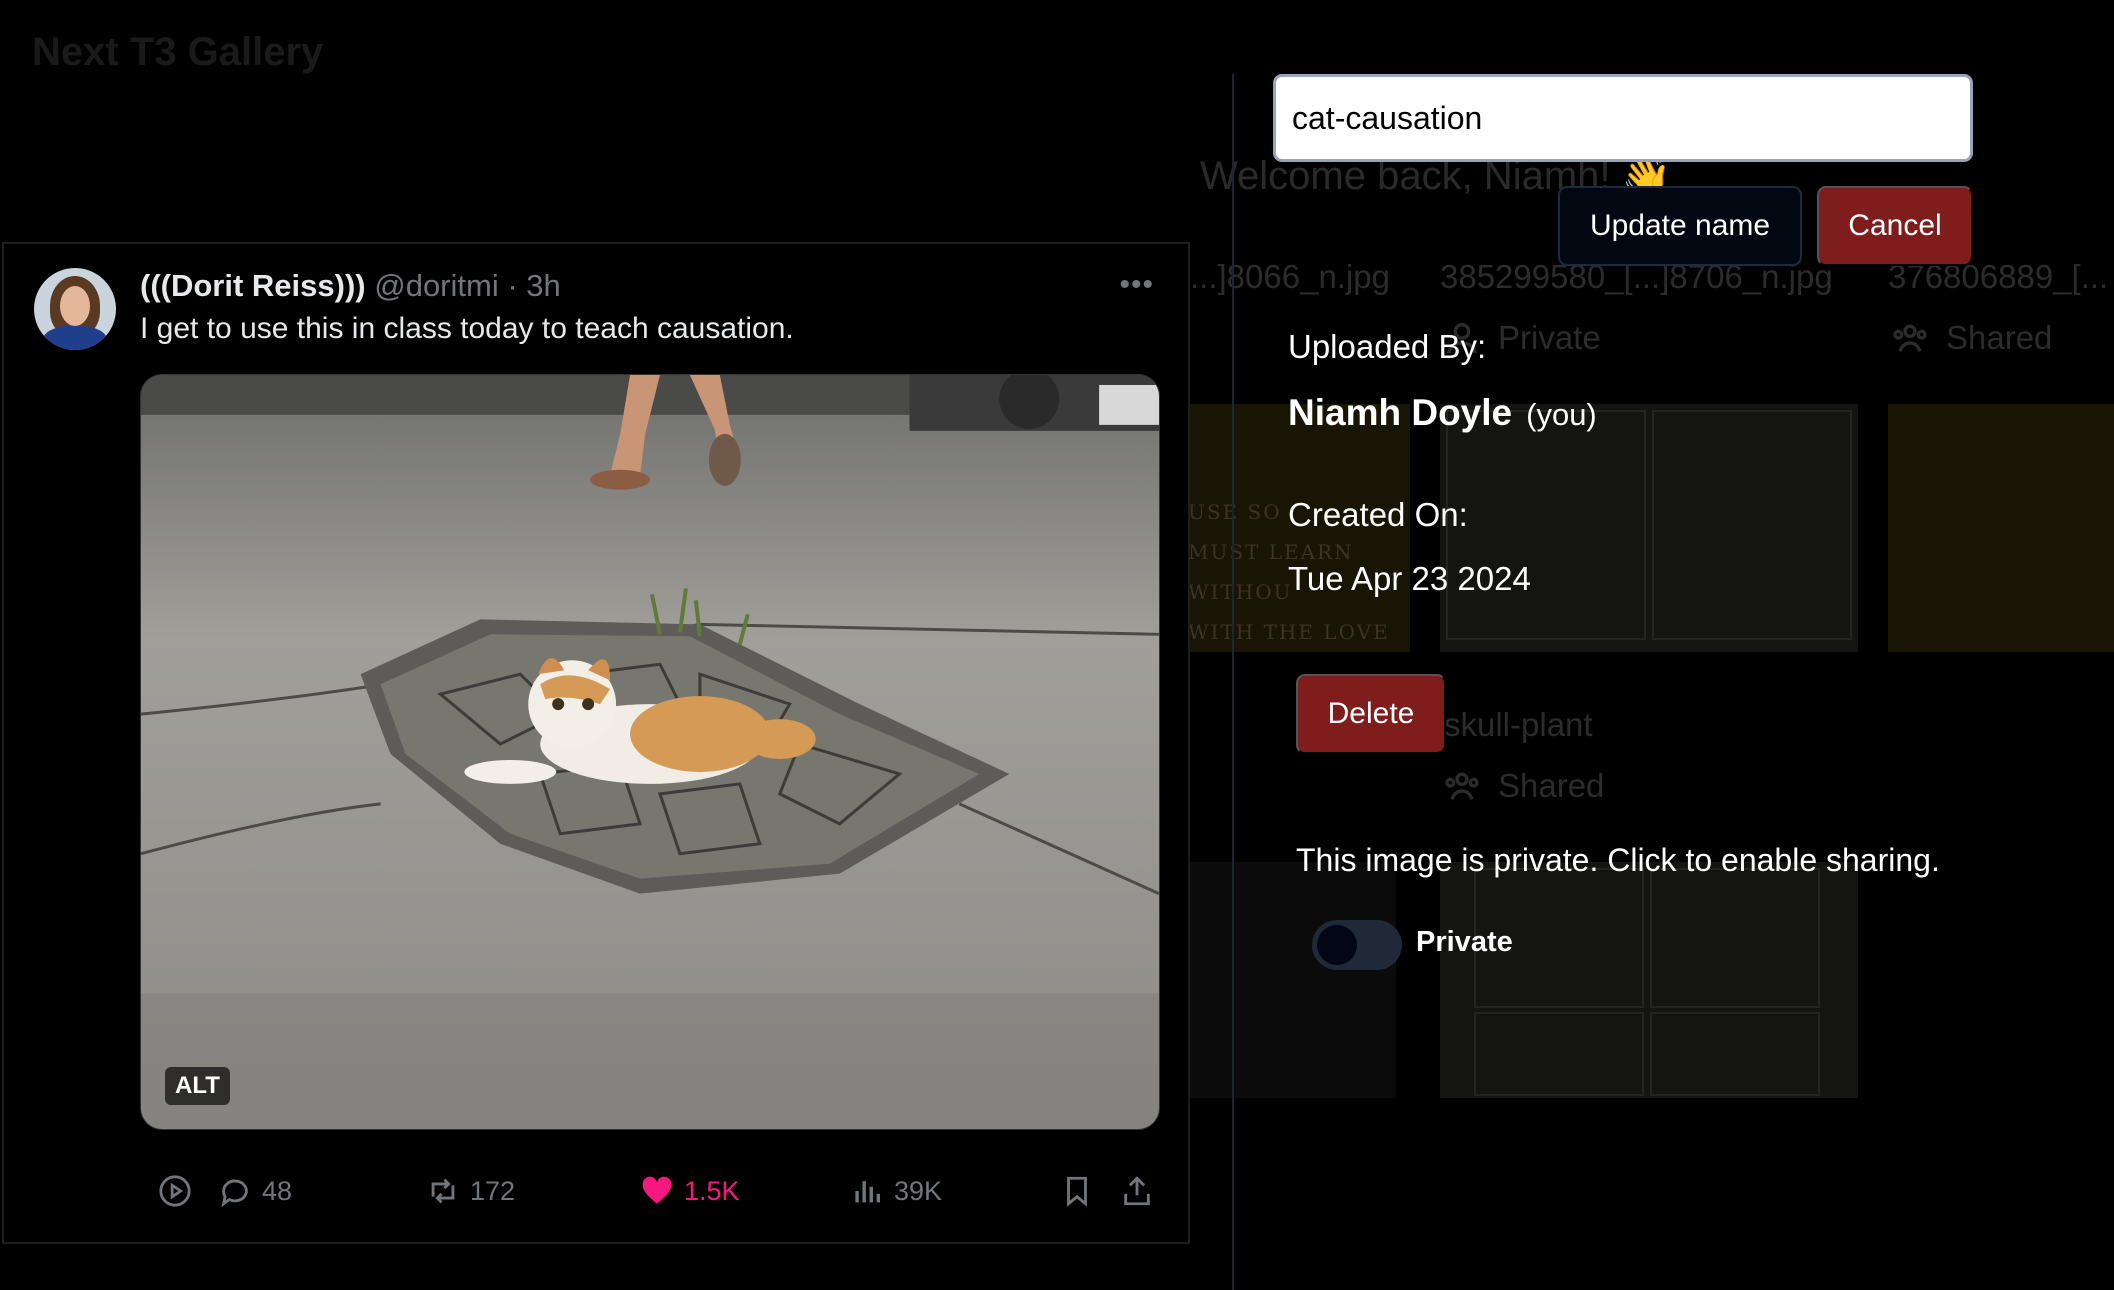  I want to click on panel-divider, so click(1233, 682).